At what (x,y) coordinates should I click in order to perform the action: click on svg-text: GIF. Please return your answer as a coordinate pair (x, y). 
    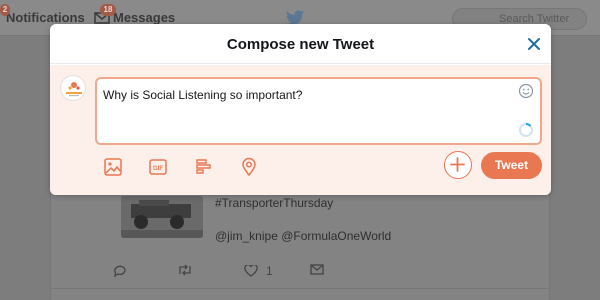
    Looking at the image, I should click on (158, 169).